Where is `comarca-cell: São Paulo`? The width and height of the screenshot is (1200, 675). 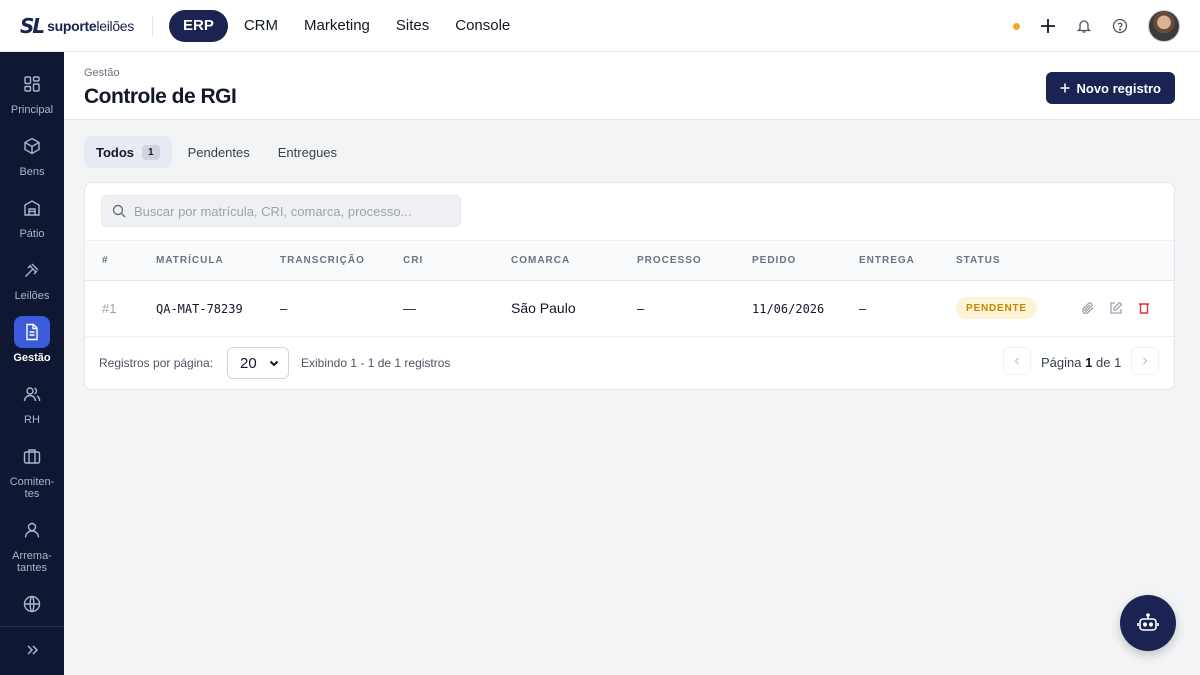 comarca-cell: São Paulo is located at coordinates (543, 308).